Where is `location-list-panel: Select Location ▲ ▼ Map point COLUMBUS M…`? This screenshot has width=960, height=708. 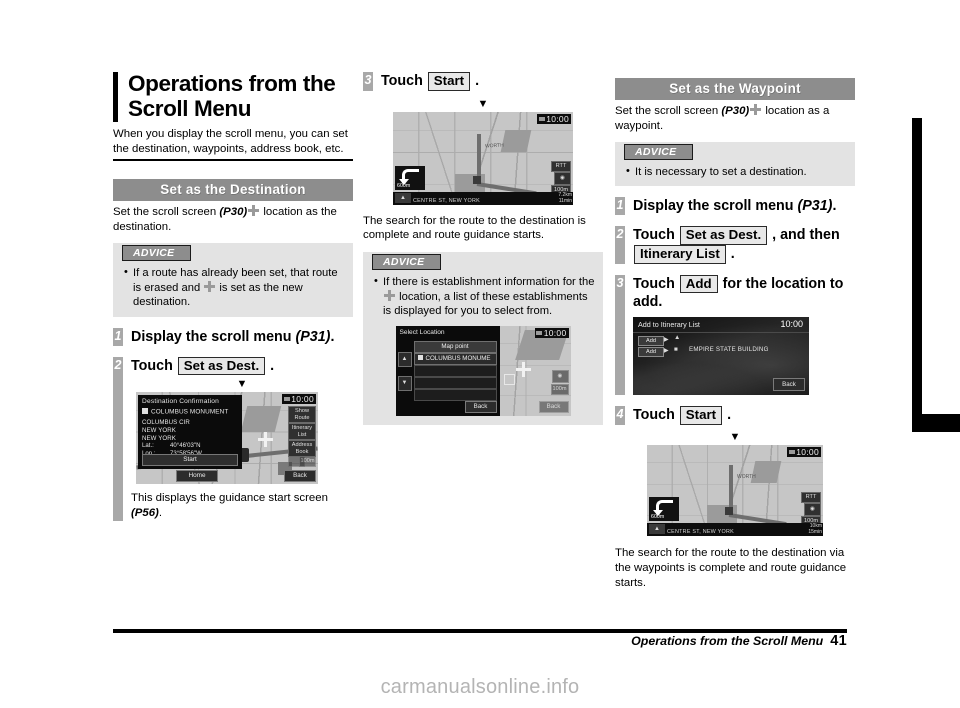
location-list-panel: Select Location ▲ ▼ Map point COLUMBUS M… is located at coordinates (447, 370).